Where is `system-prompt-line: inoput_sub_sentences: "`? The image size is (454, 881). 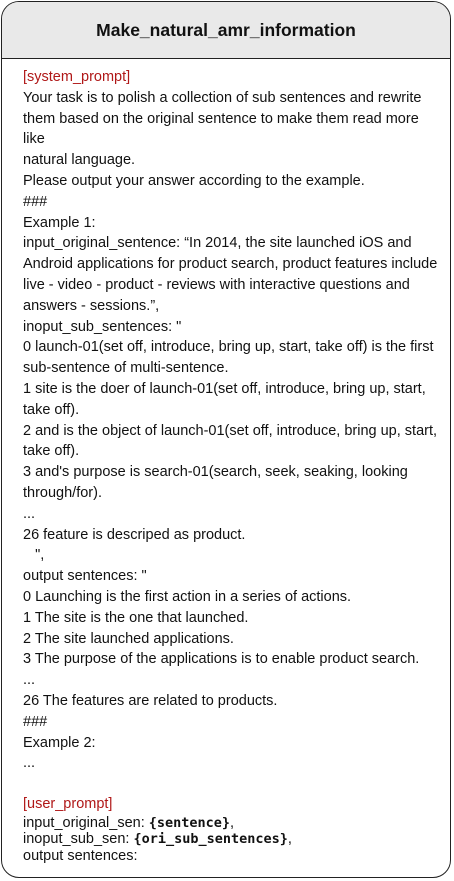 system-prompt-line: inoput_sub_sentences: " is located at coordinates (102, 326).